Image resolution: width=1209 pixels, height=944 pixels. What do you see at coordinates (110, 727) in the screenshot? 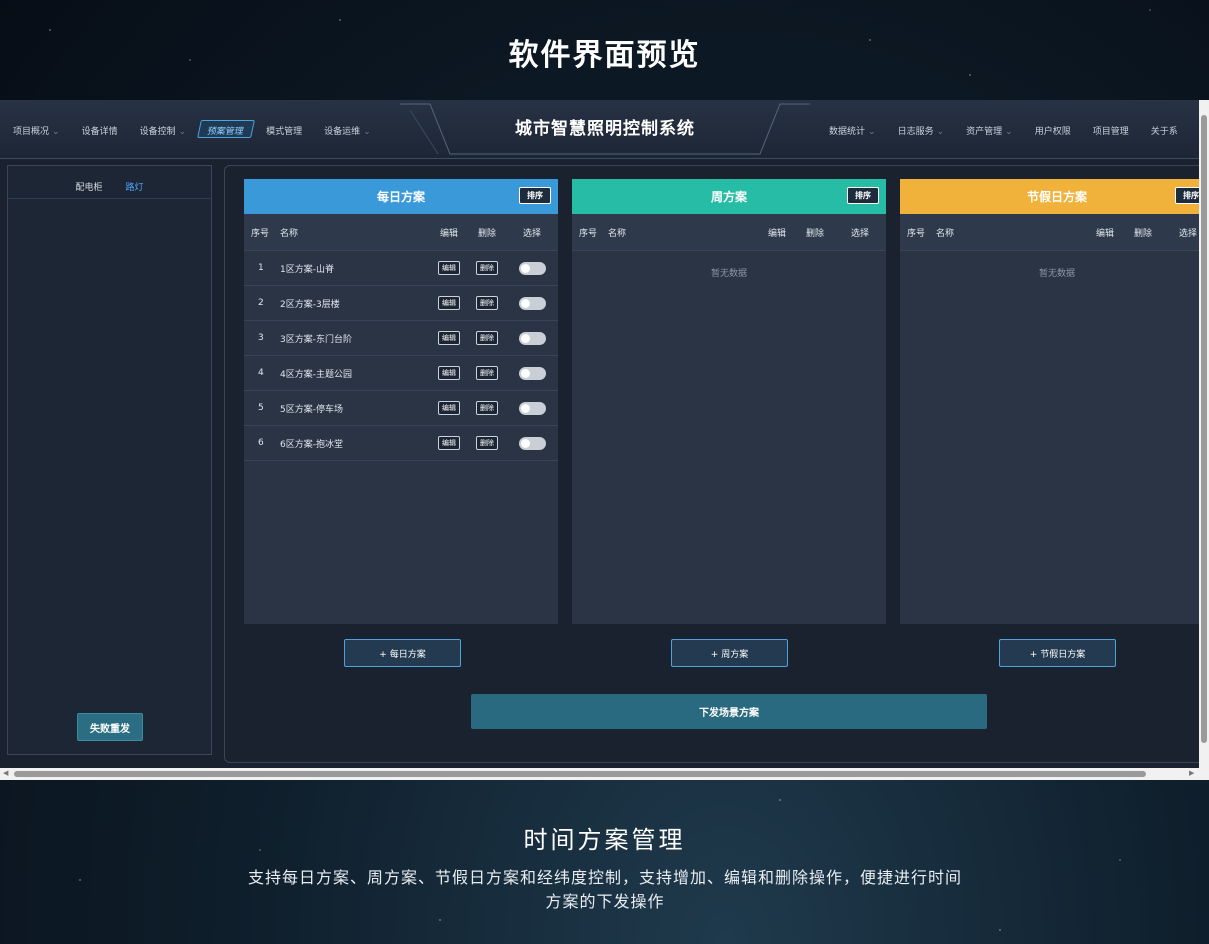
I see `retry-failed-button: 失败重发` at bounding box center [110, 727].